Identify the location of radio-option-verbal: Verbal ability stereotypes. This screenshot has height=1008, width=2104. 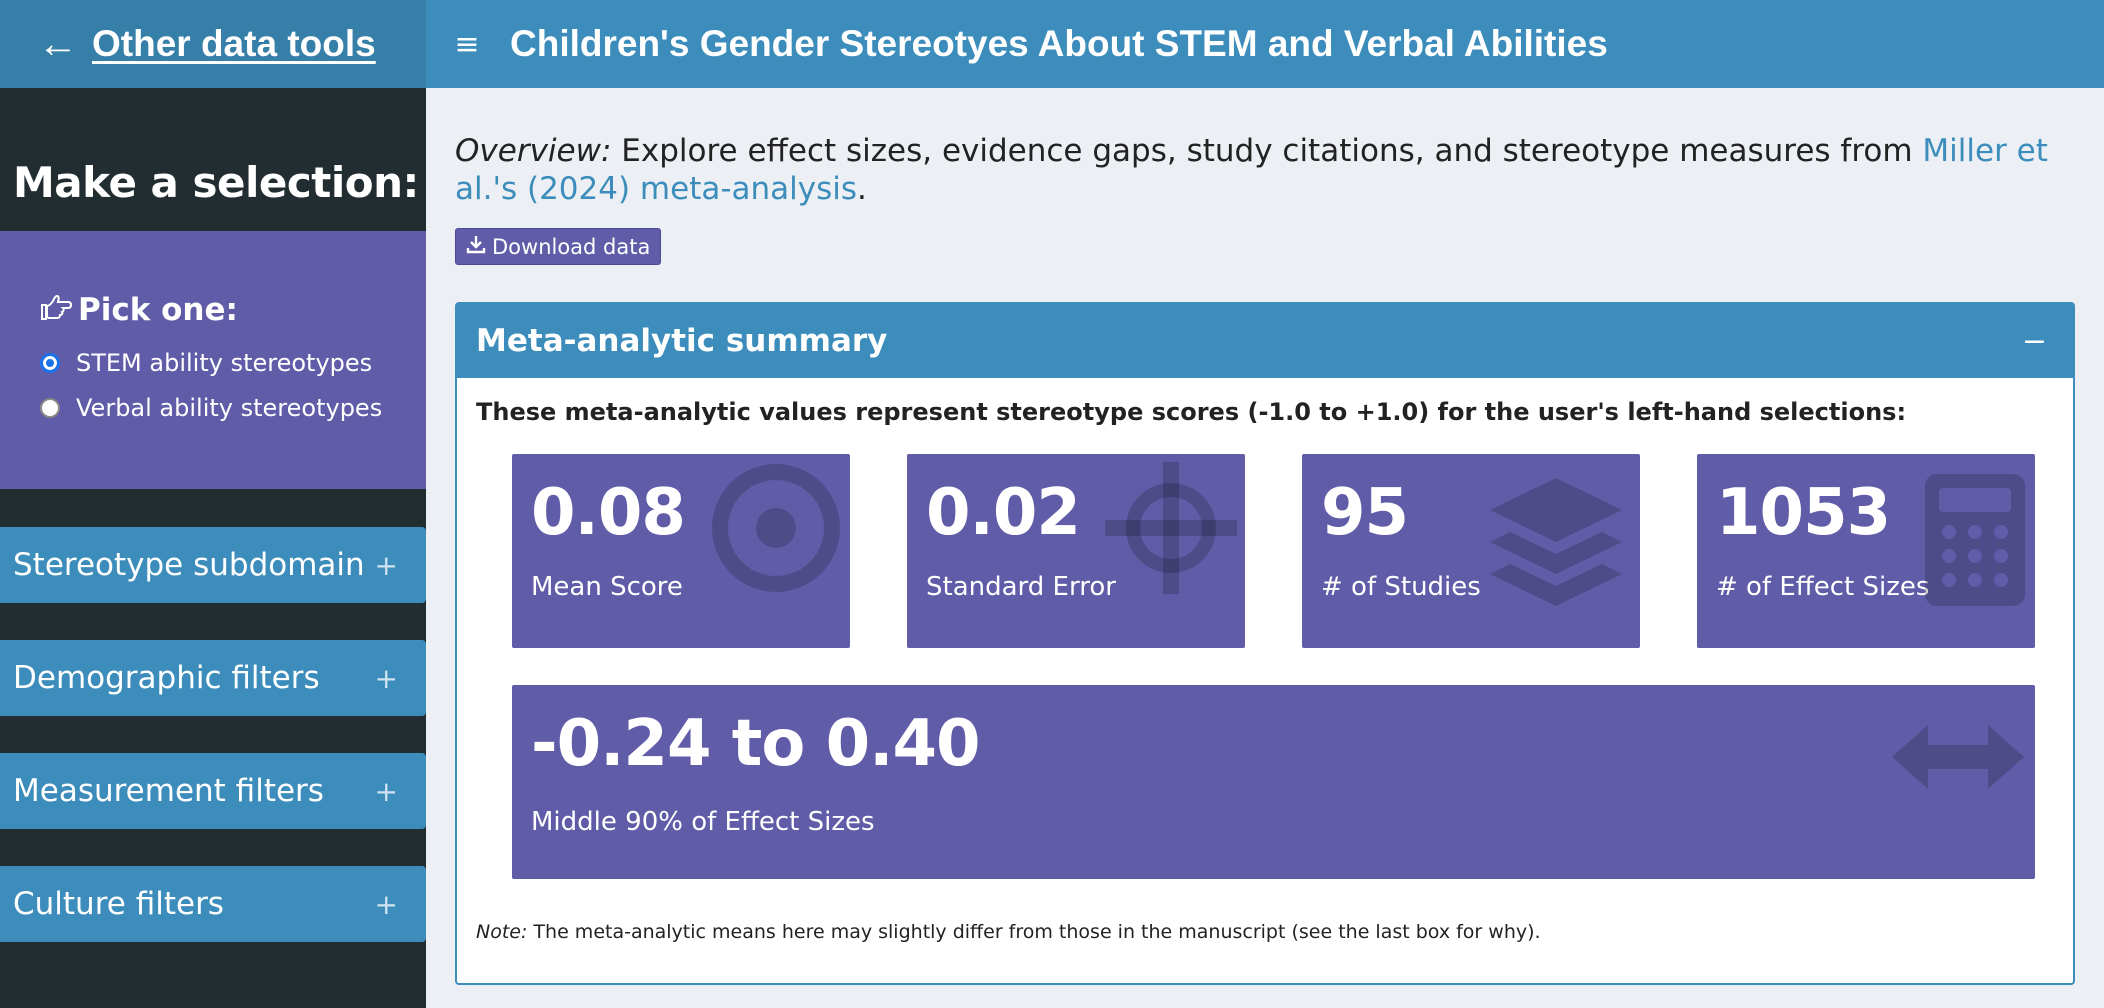
(233, 408).